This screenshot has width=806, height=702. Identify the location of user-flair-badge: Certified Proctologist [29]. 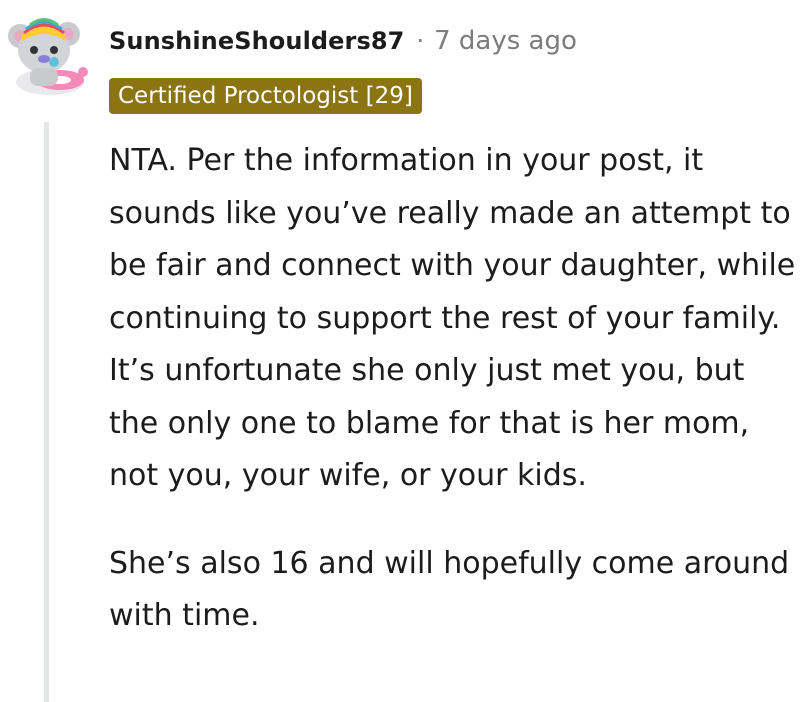
(265, 96).